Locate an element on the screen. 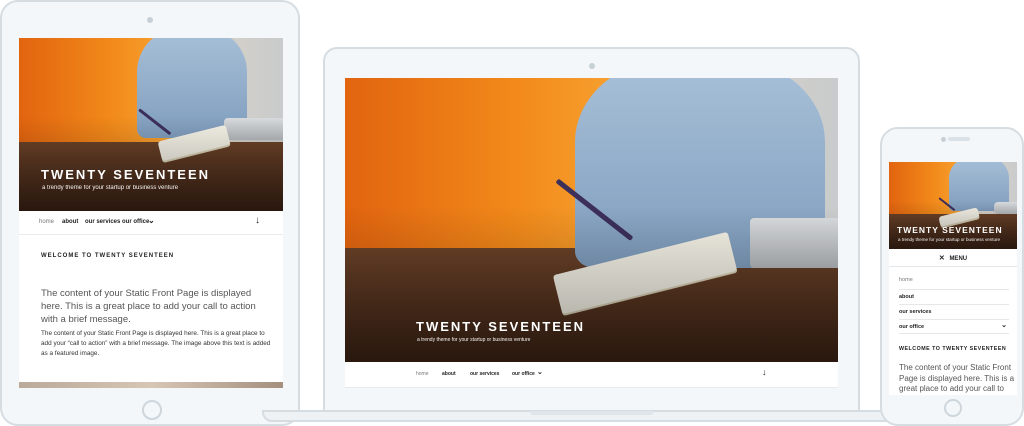  close-icon: ✕ is located at coordinates (942, 258).